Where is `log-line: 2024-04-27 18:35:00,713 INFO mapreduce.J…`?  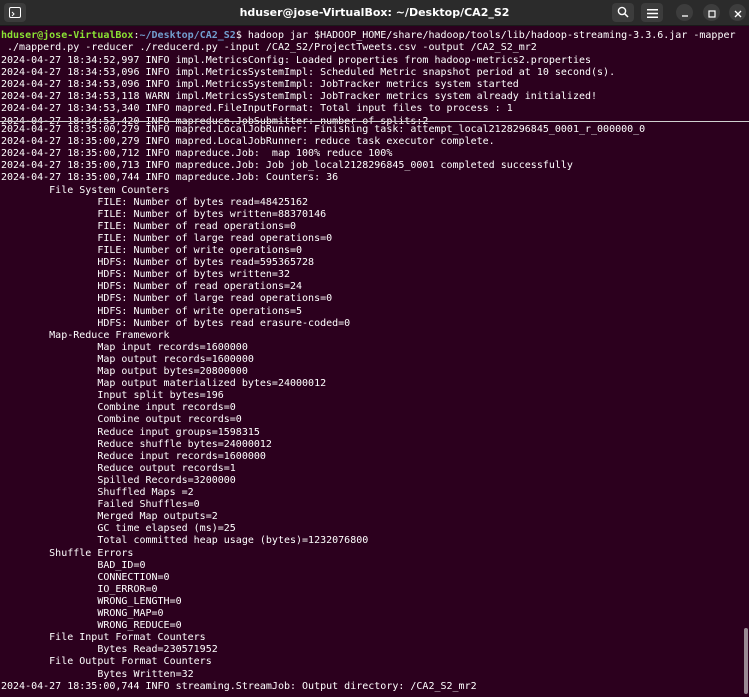
log-line: 2024-04-27 18:35:00,713 INFO mapreduce.J… is located at coordinates (287, 166).